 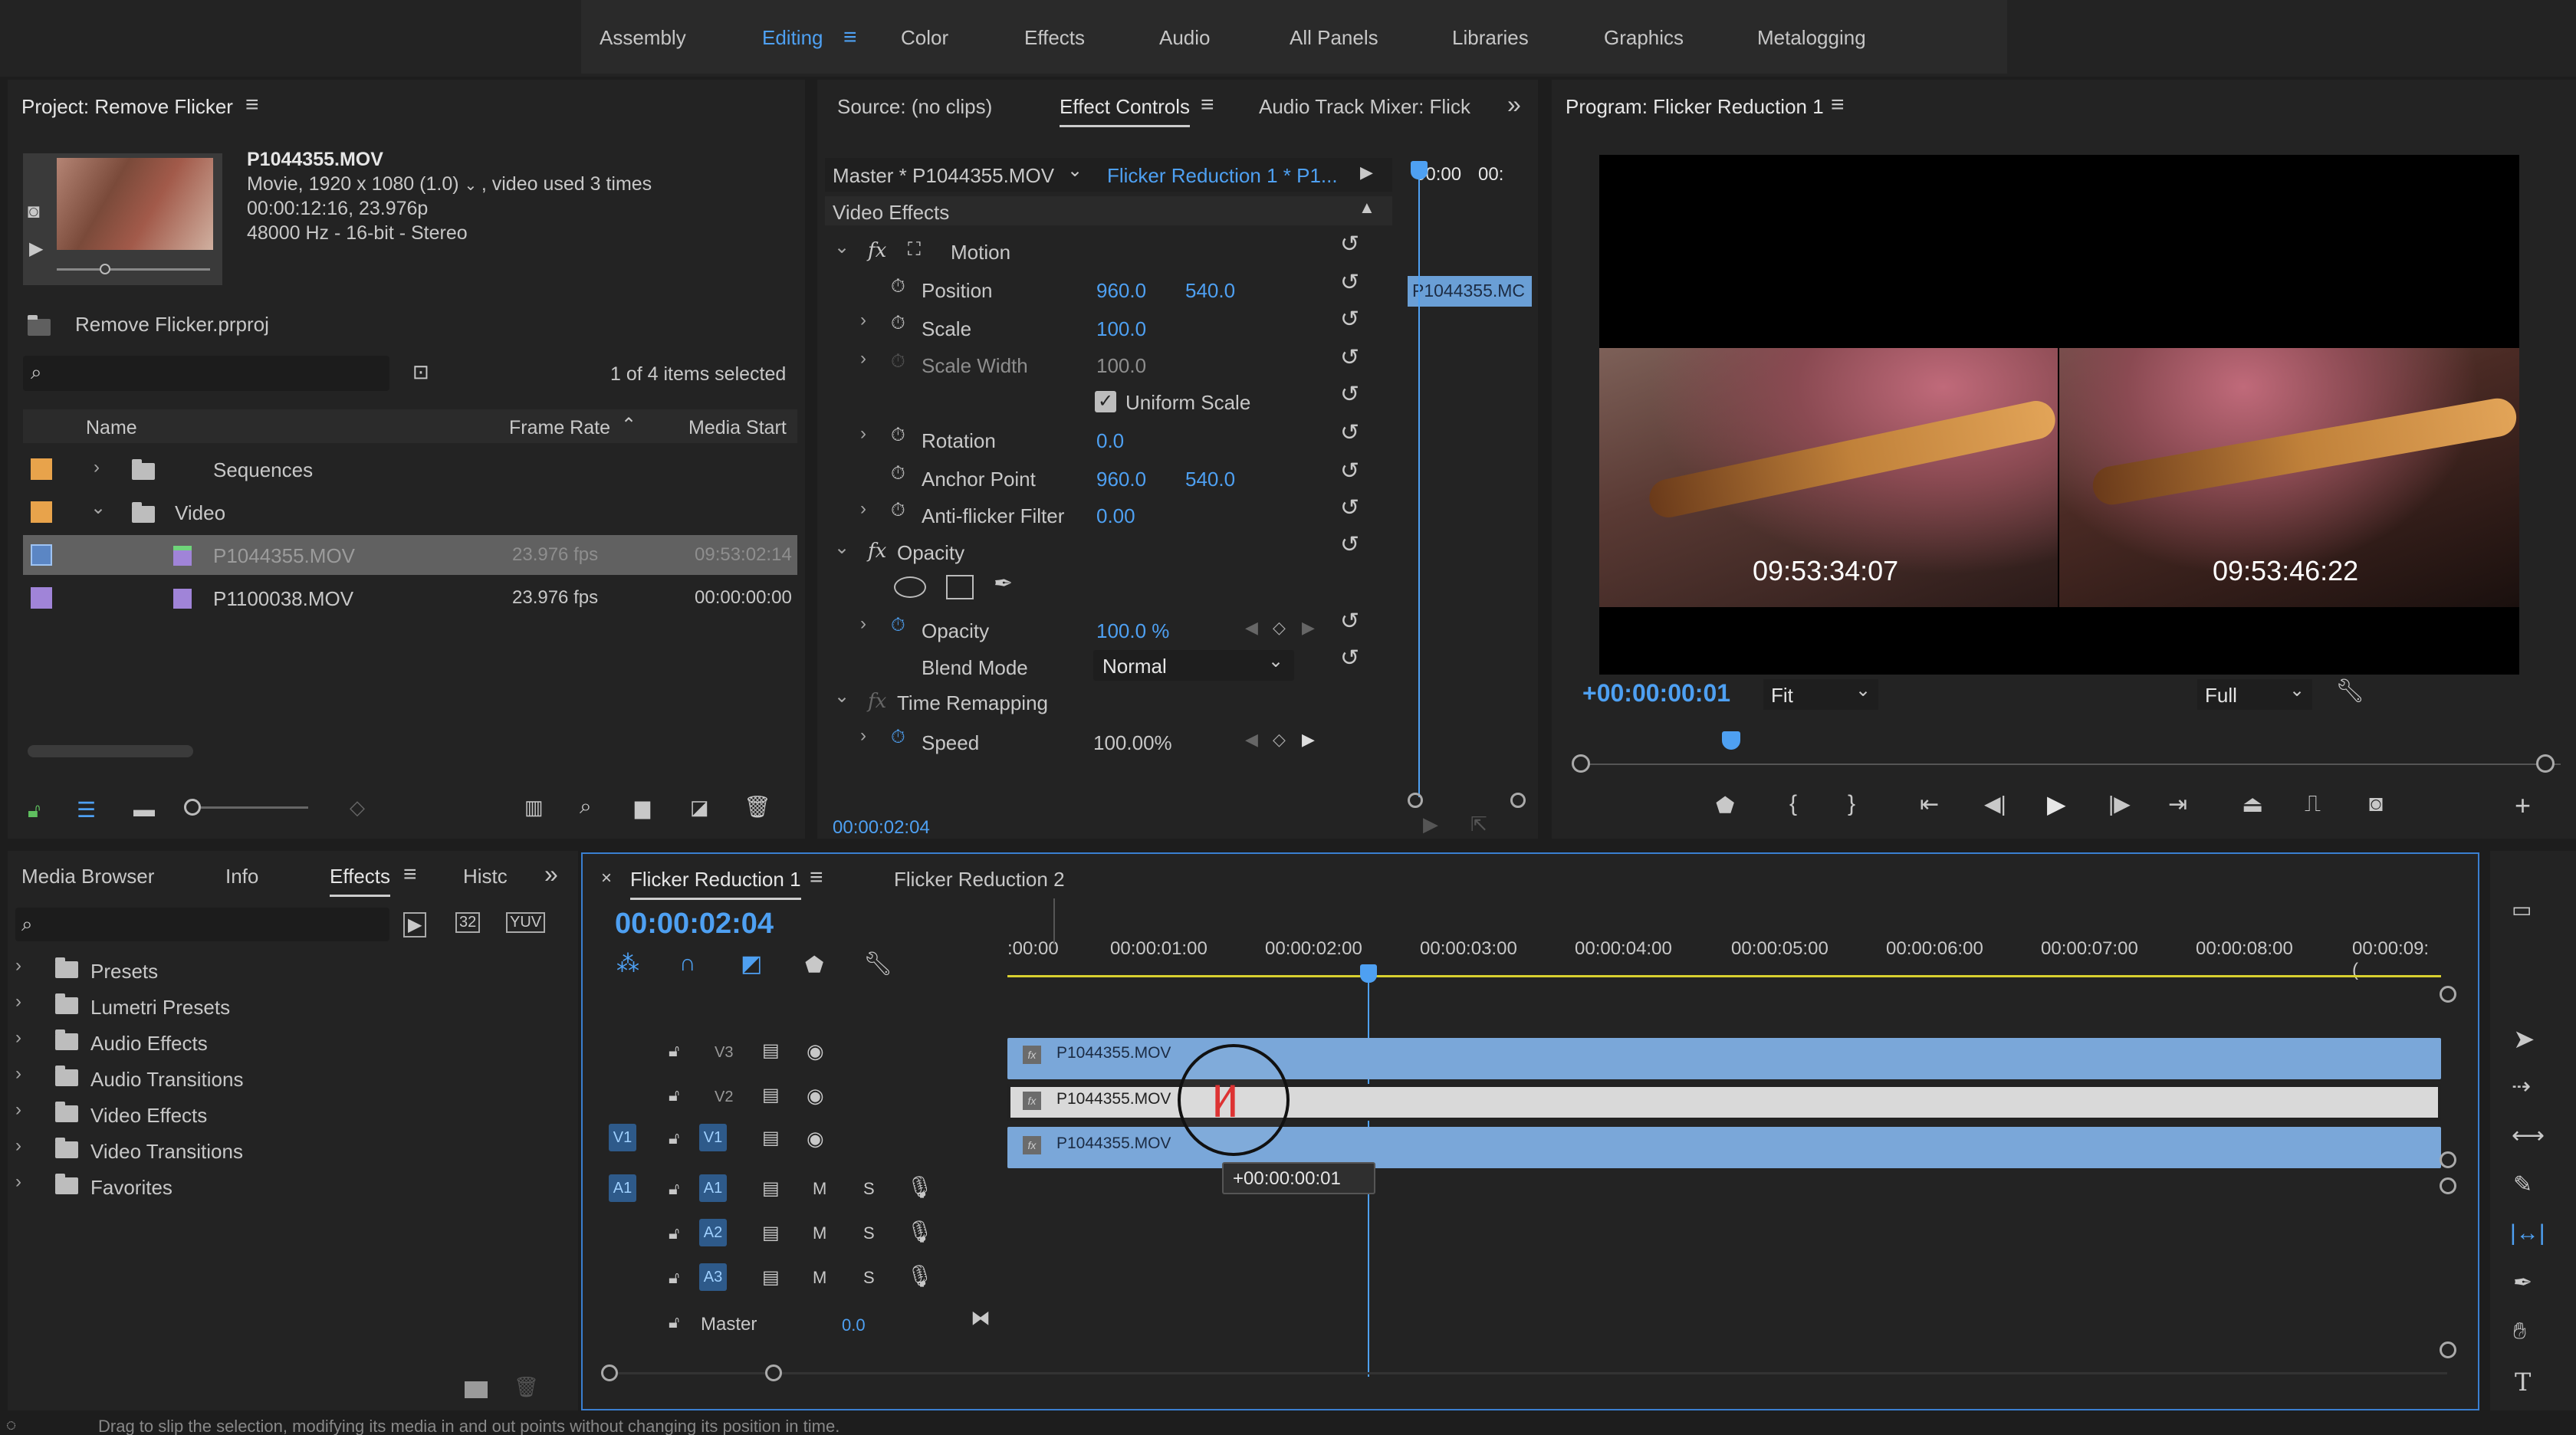 What do you see at coordinates (534, 808) in the screenshot?
I see `automate-to-sequence-icon: ▥` at bounding box center [534, 808].